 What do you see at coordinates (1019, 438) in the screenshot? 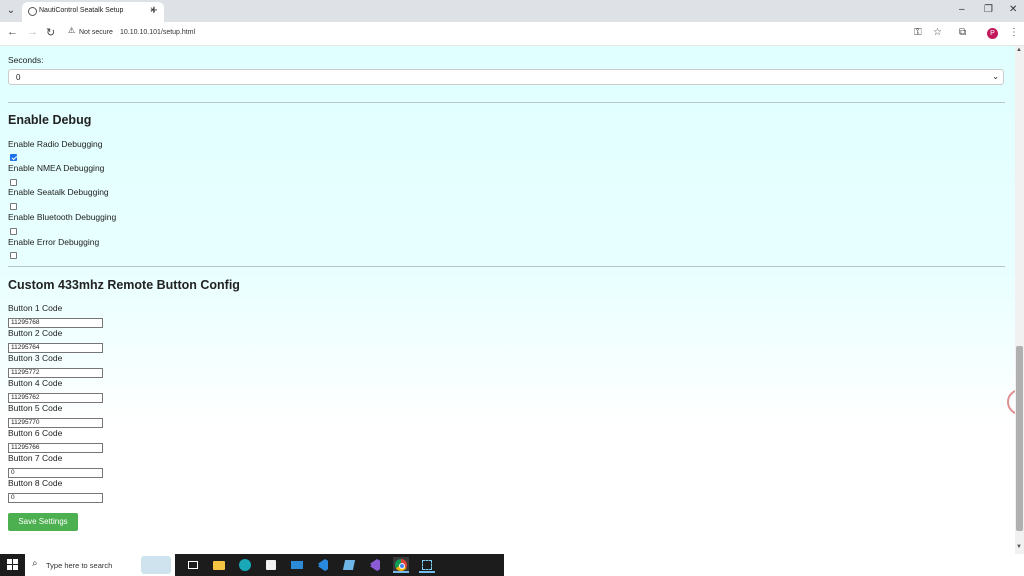
I see `scrollbar-thumb` at bounding box center [1019, 438].